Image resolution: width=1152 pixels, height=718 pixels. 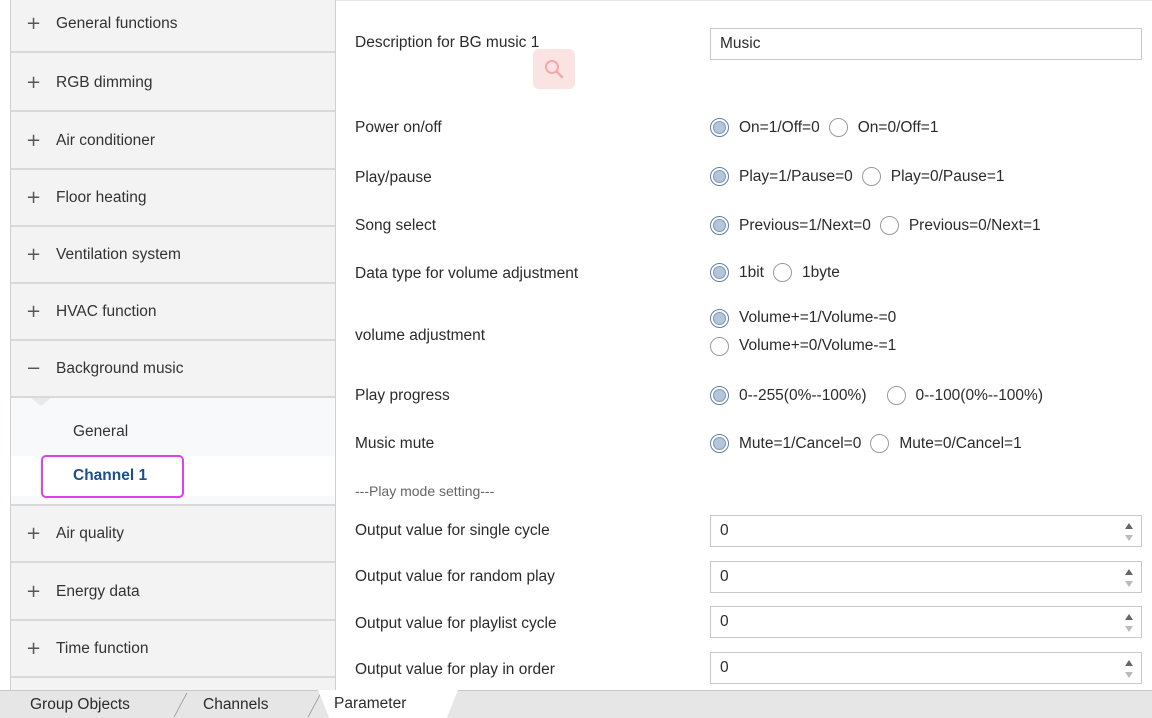 I want to click on play-pause-radio-group: Play=1/Pause=0 Play=0/Pause=1, so click(x=857, y=176).